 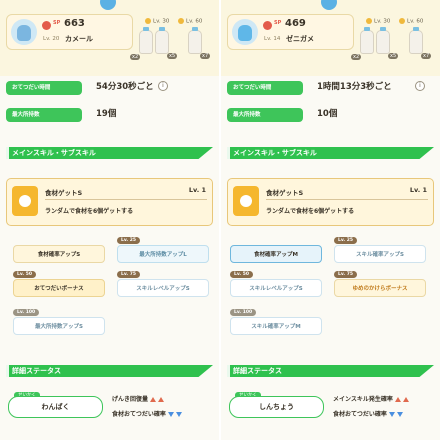 I want to click on help-time-value: 54分30秒ごと, so click(x=125, y=87).